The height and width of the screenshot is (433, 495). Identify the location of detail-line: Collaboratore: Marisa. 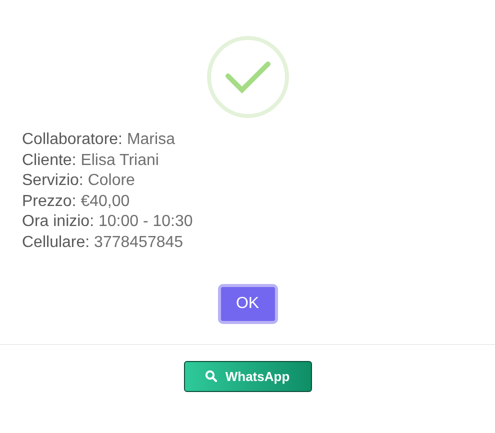
(99, 140).